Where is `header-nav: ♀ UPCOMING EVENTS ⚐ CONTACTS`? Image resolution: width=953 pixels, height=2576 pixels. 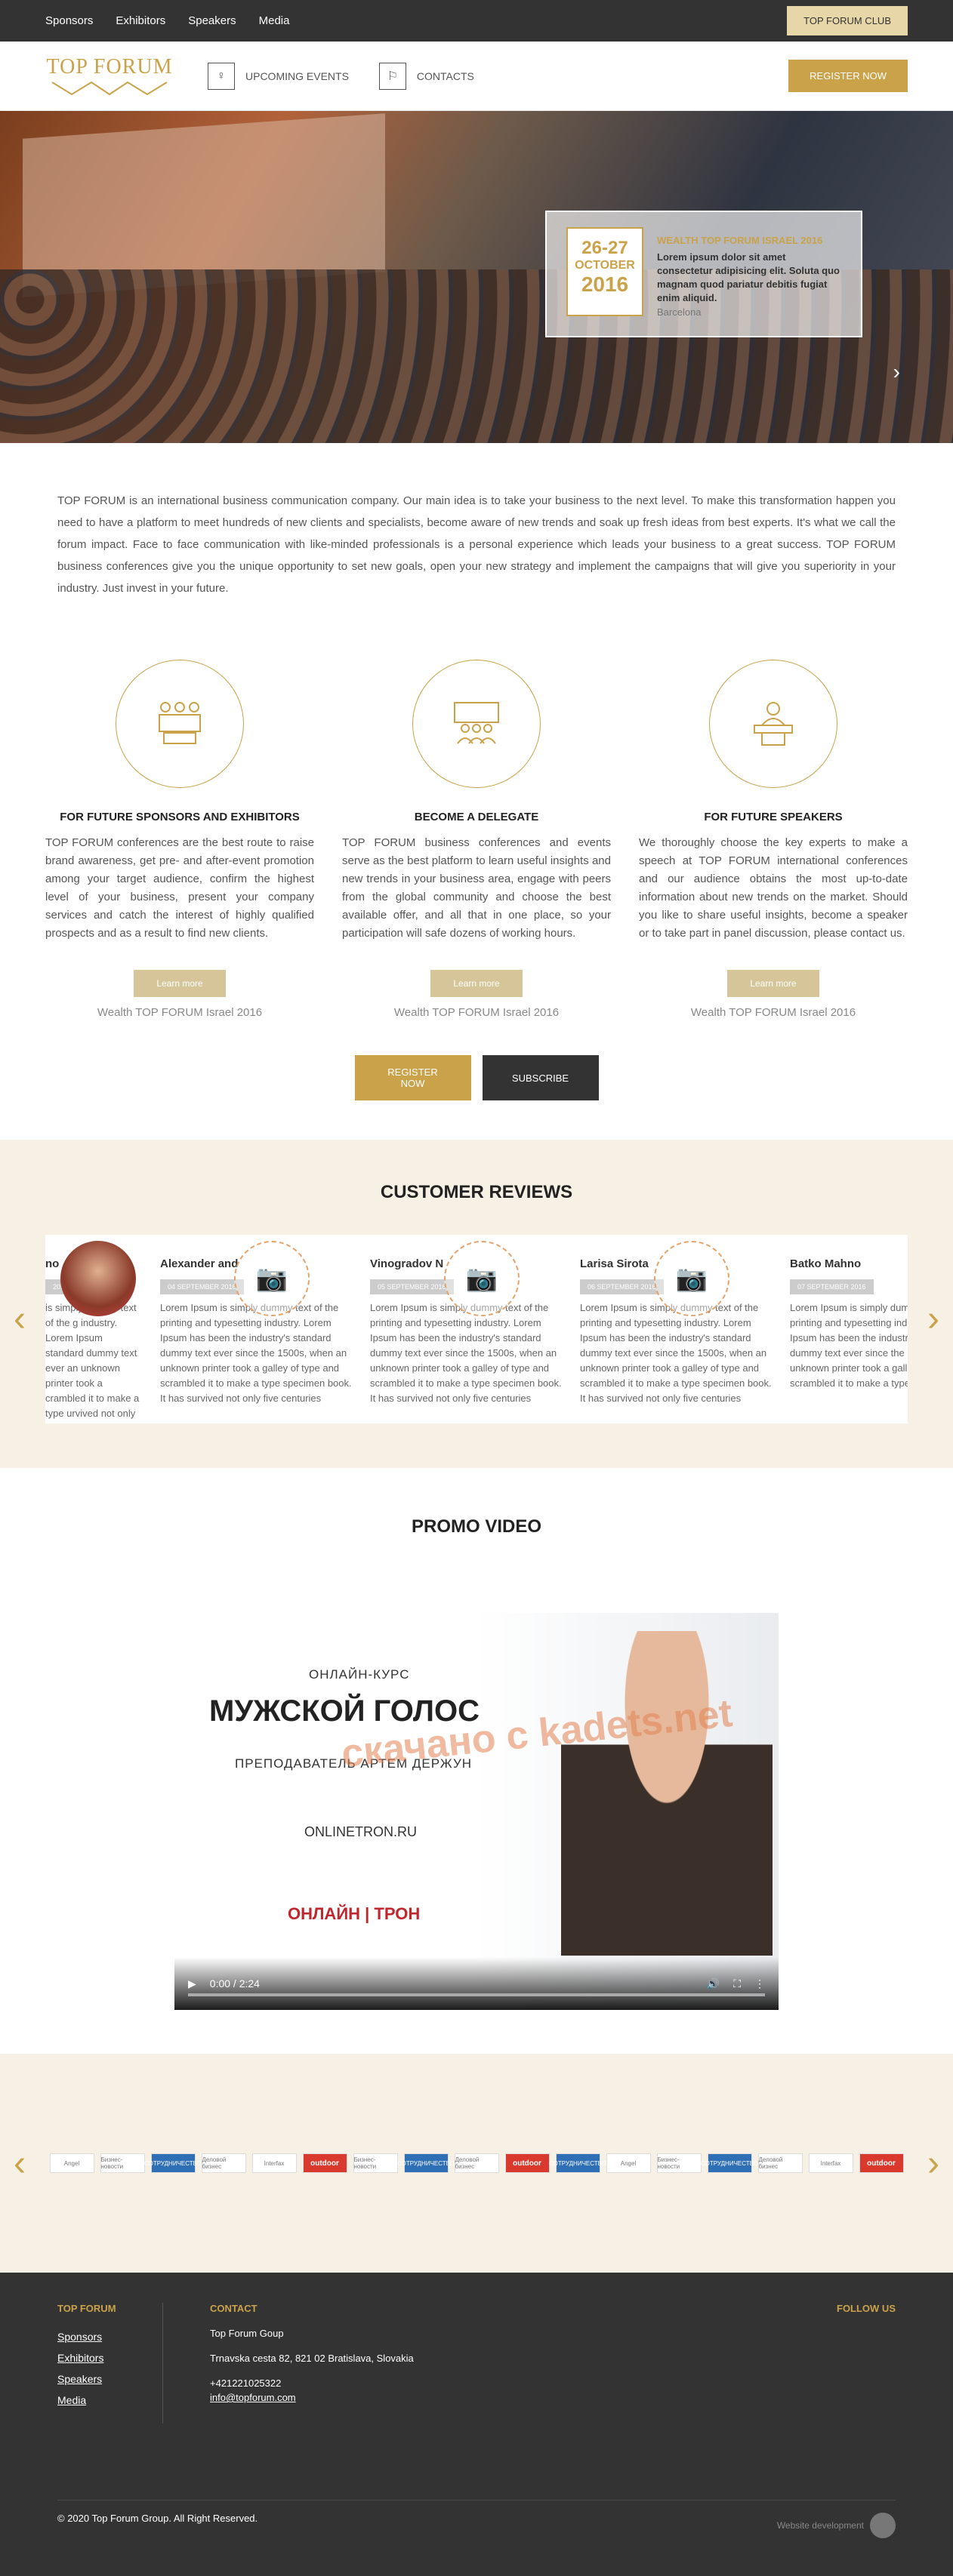
header-nav: ♀ UPCOMING EVENTS ⚐ CONTACTS is located at coordinates (498, 76).